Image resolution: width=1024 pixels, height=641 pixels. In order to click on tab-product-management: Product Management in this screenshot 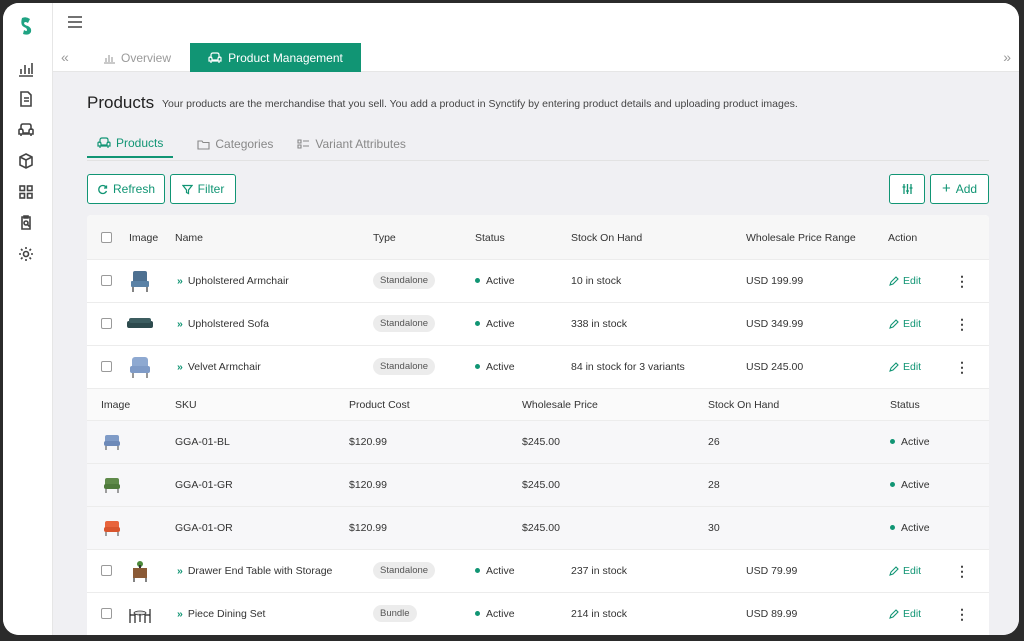, I will do `click(275, 57)`.